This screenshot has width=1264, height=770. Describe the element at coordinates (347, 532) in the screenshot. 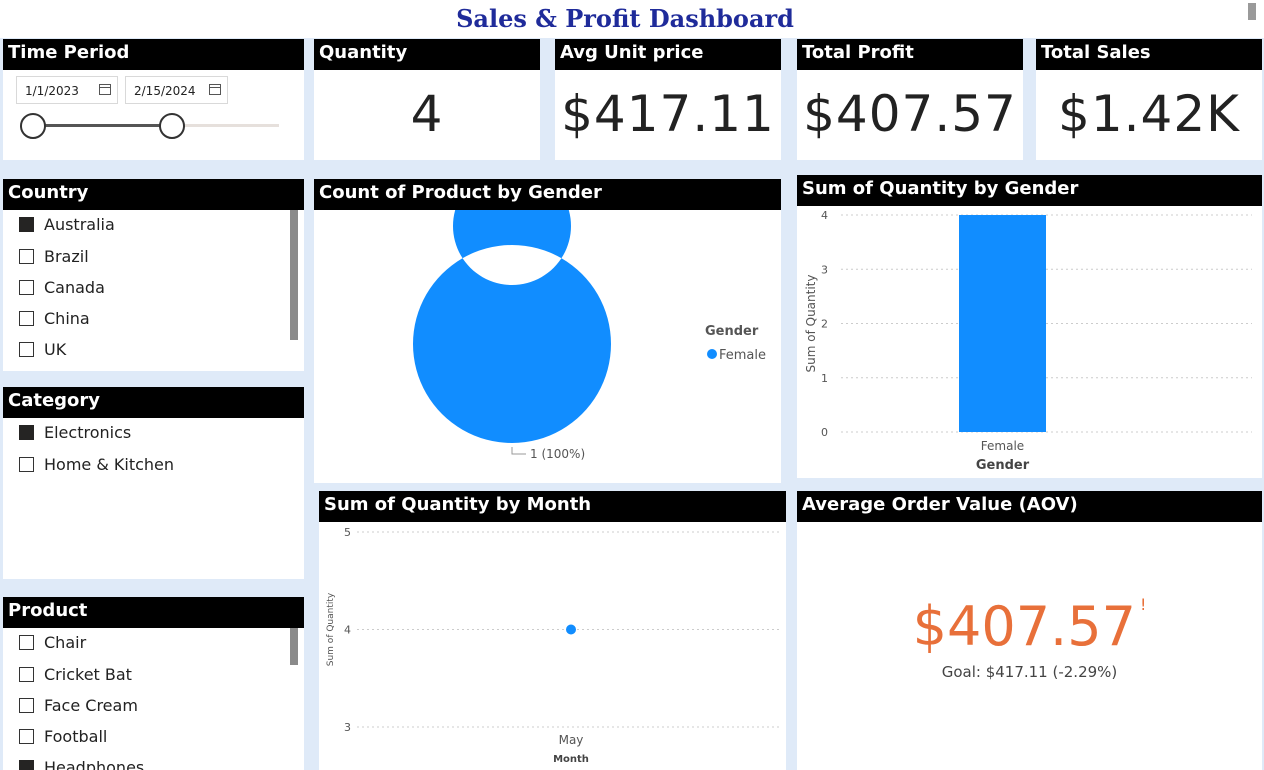

I see `y-tick-label: 5` at that location.